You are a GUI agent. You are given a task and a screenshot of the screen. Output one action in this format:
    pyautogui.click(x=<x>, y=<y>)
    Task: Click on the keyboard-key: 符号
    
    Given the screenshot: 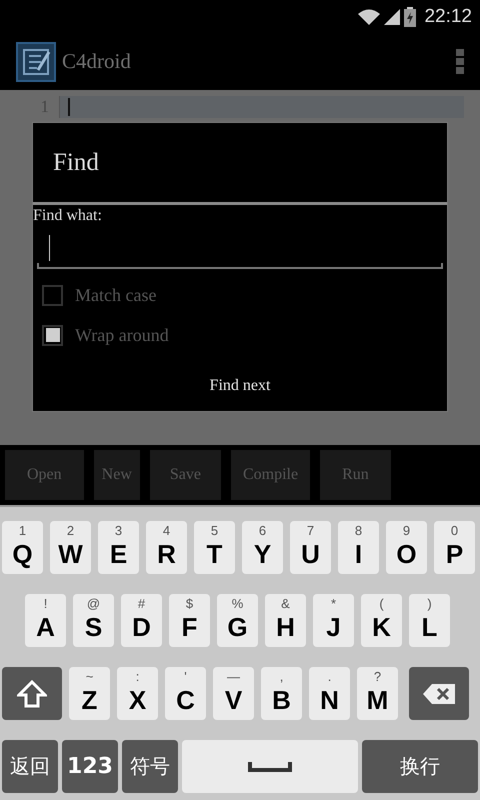 What is the action you would take?
    pyautogui.click(x=150, y=766)
    